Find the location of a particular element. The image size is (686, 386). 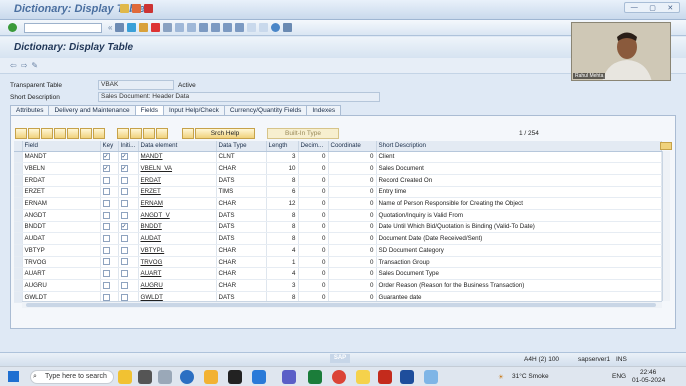

field-cell: BNDDT is located at coordinates (61, 227).